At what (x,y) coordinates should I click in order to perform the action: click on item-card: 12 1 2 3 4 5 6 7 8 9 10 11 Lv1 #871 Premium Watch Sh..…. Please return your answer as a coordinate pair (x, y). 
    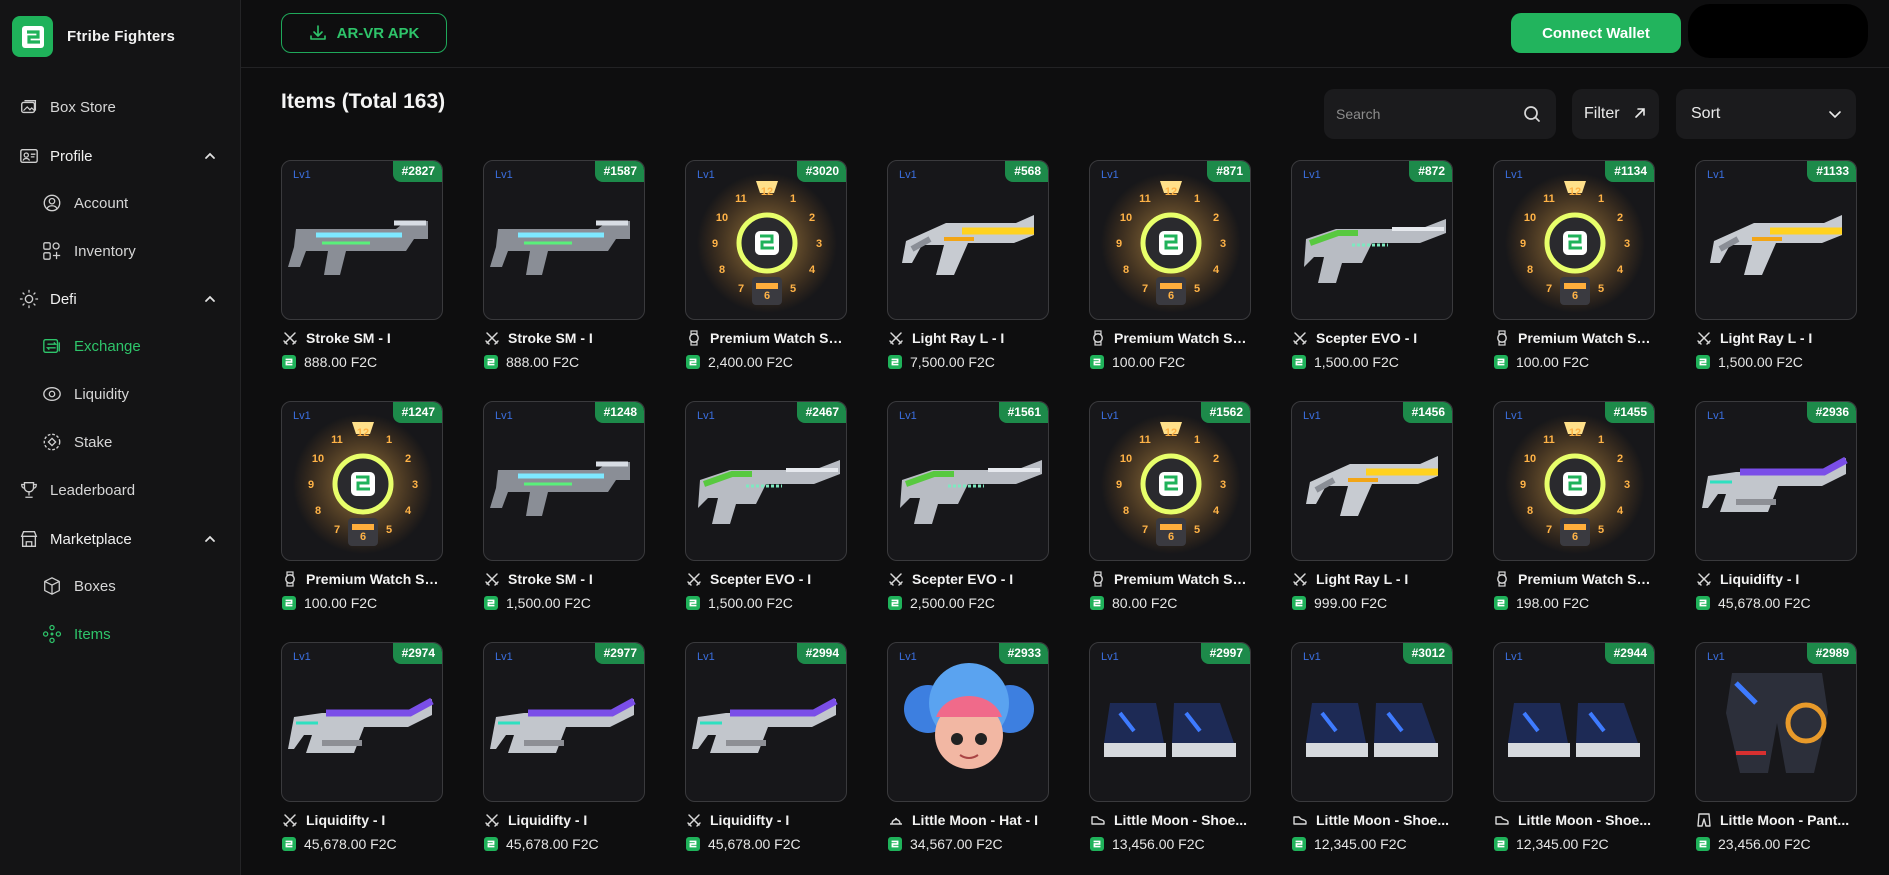
    Looking at the image, I should click on (1170, 265).